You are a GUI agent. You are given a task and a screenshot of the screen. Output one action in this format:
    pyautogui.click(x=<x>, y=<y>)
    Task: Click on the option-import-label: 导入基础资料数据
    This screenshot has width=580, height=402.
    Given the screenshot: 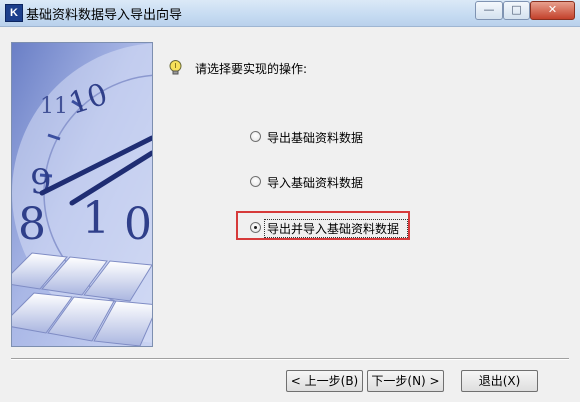 What is the action you would take?
    pyautogui.click(x=315, y=182)
    